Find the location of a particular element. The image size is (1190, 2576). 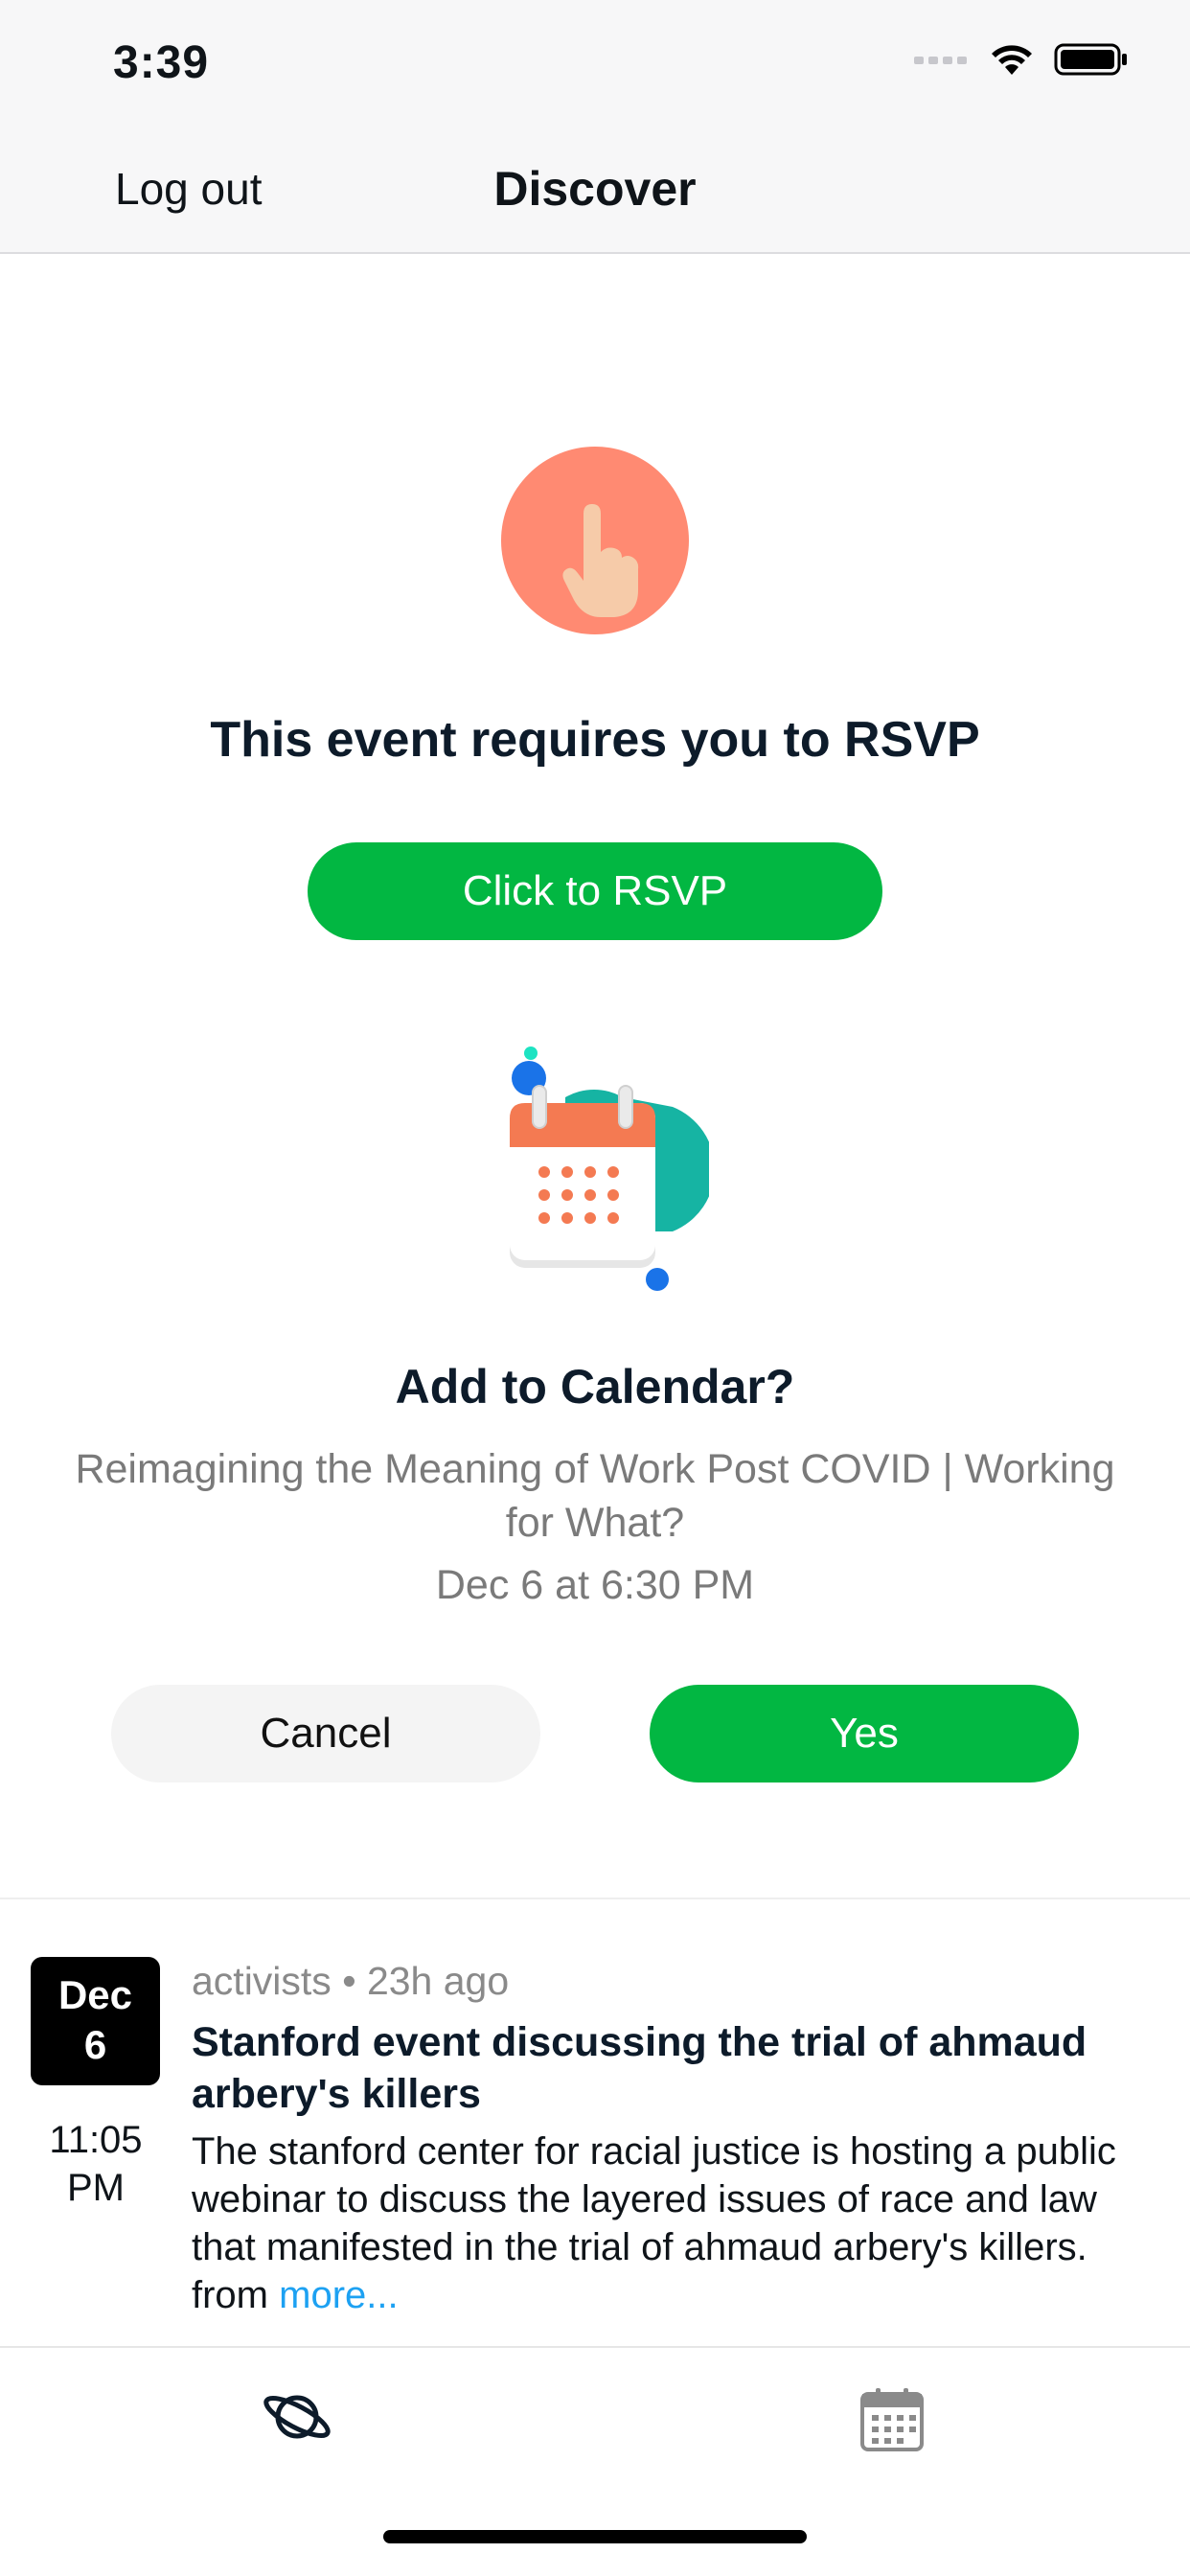

rsvp-button: Click to RSVP is located at coordinates (595, 891).